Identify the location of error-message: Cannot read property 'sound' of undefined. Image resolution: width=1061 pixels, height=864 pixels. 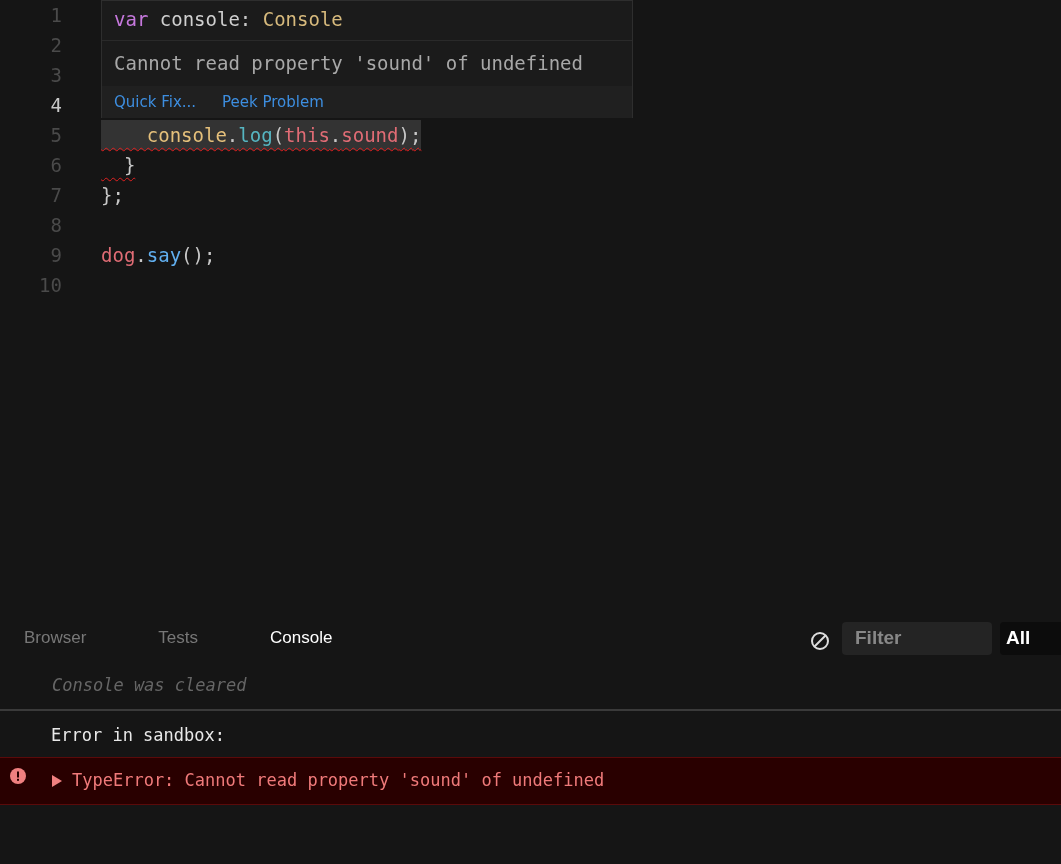
(348, 63).